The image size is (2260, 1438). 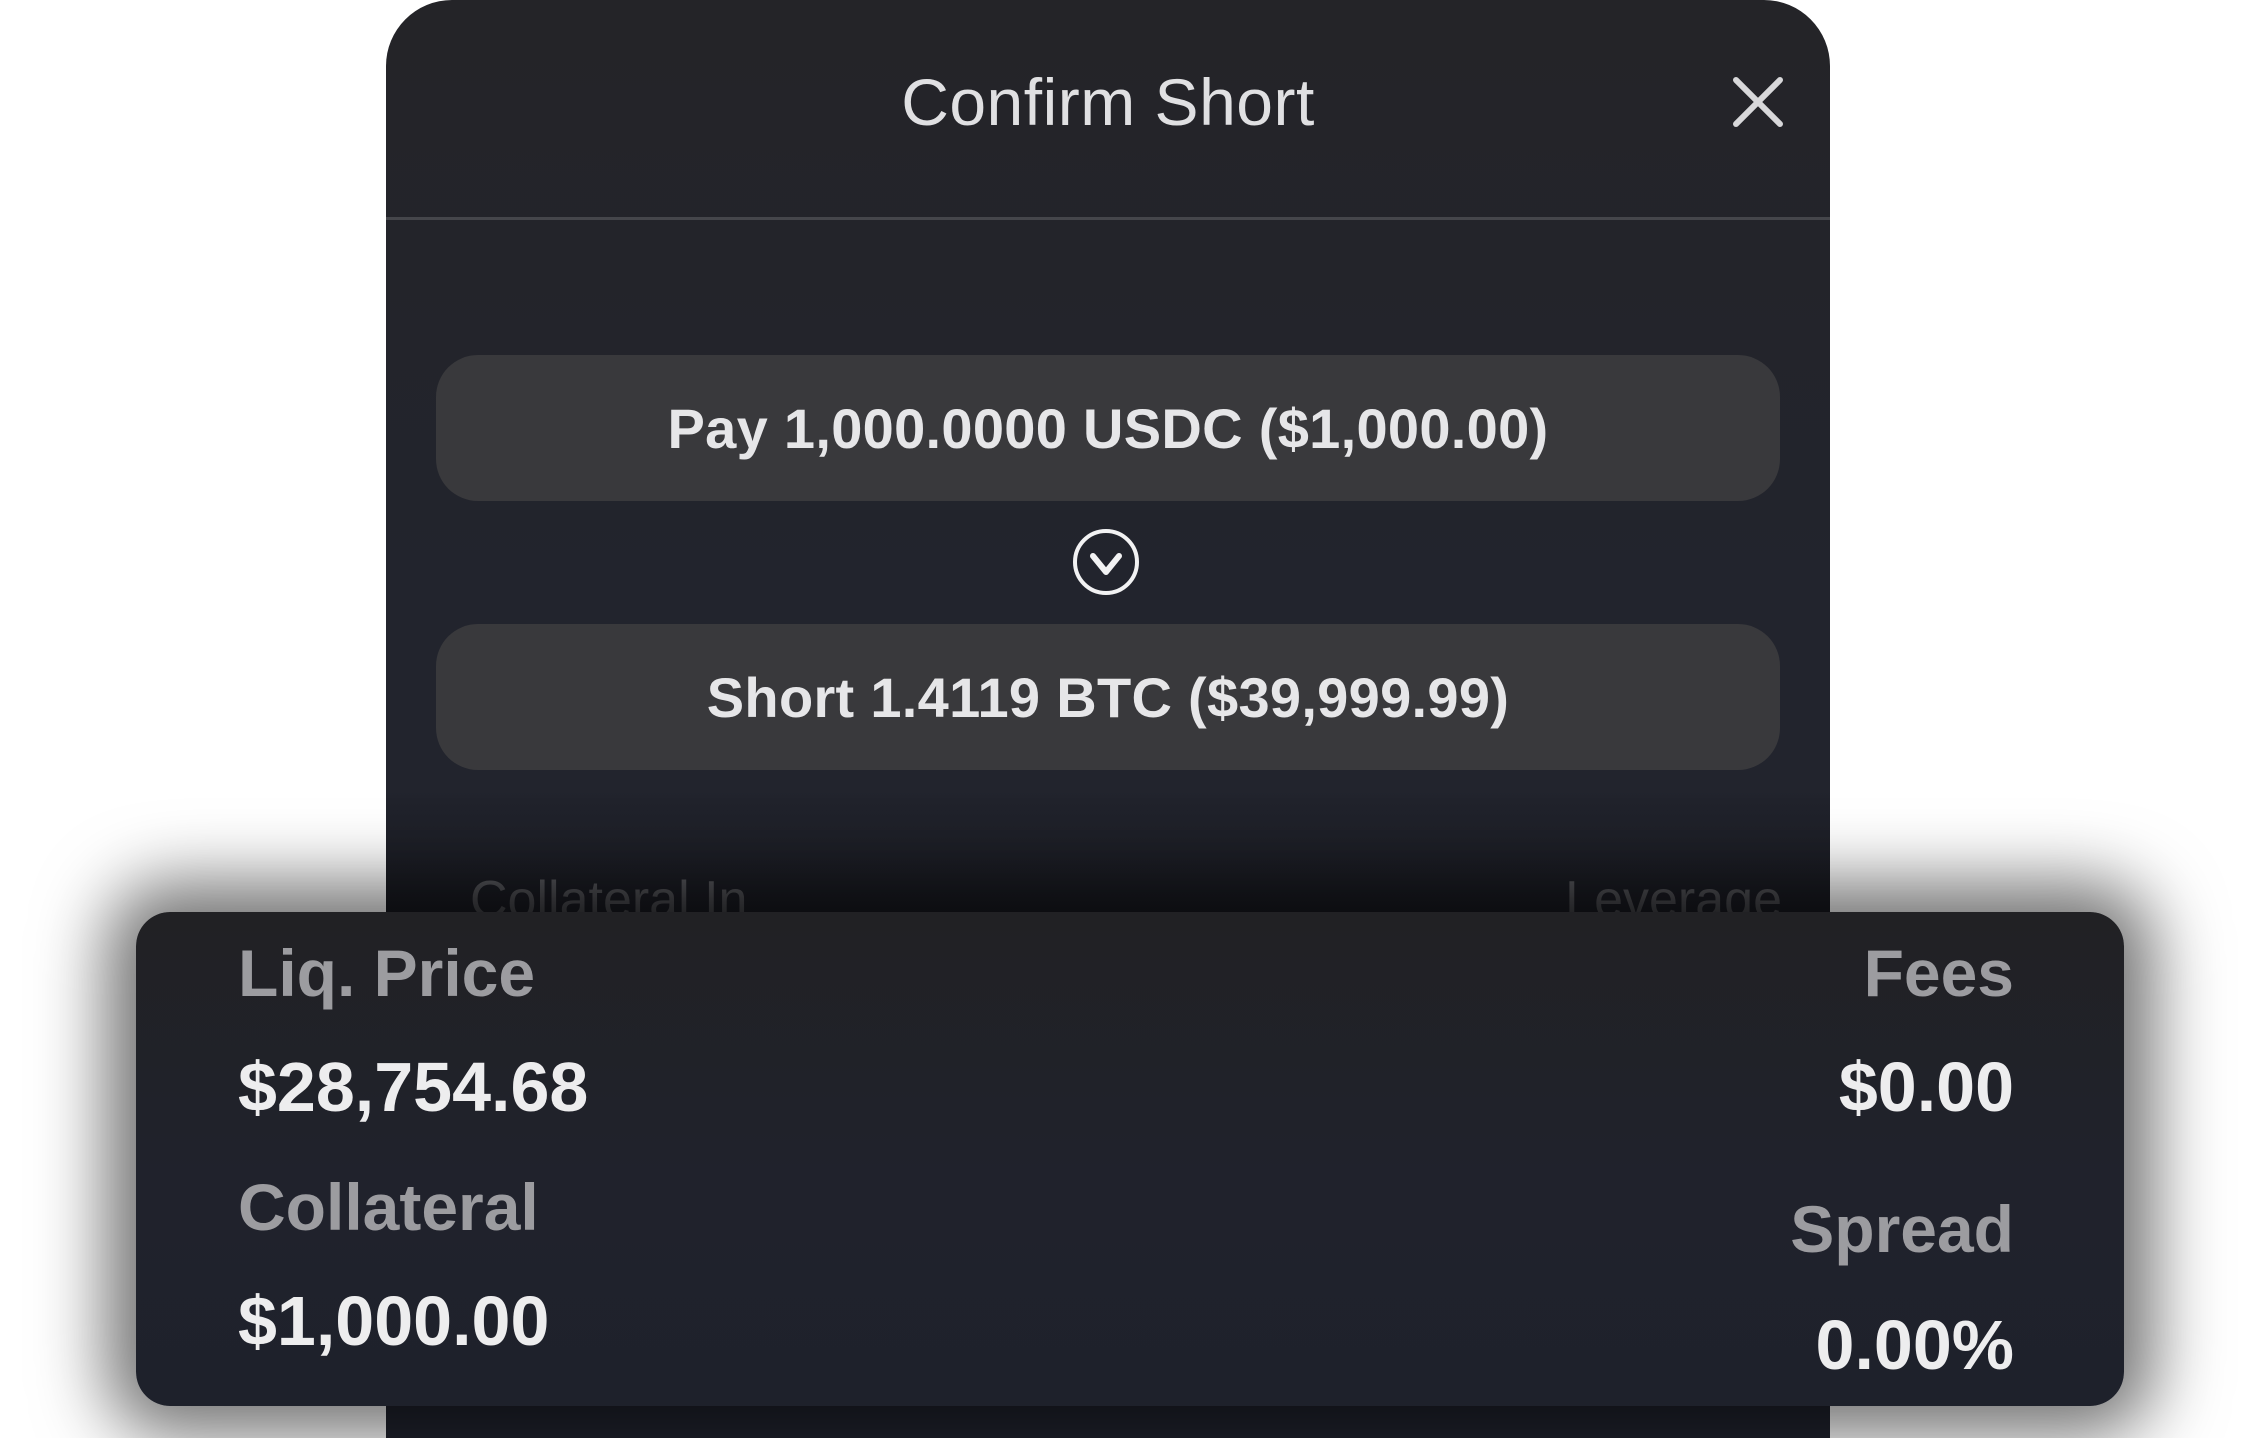 What do you see at coordinates (388, 1207) in the screenshot?
I see `collateral-label: Collateral` at bounding box center [388, 1207].